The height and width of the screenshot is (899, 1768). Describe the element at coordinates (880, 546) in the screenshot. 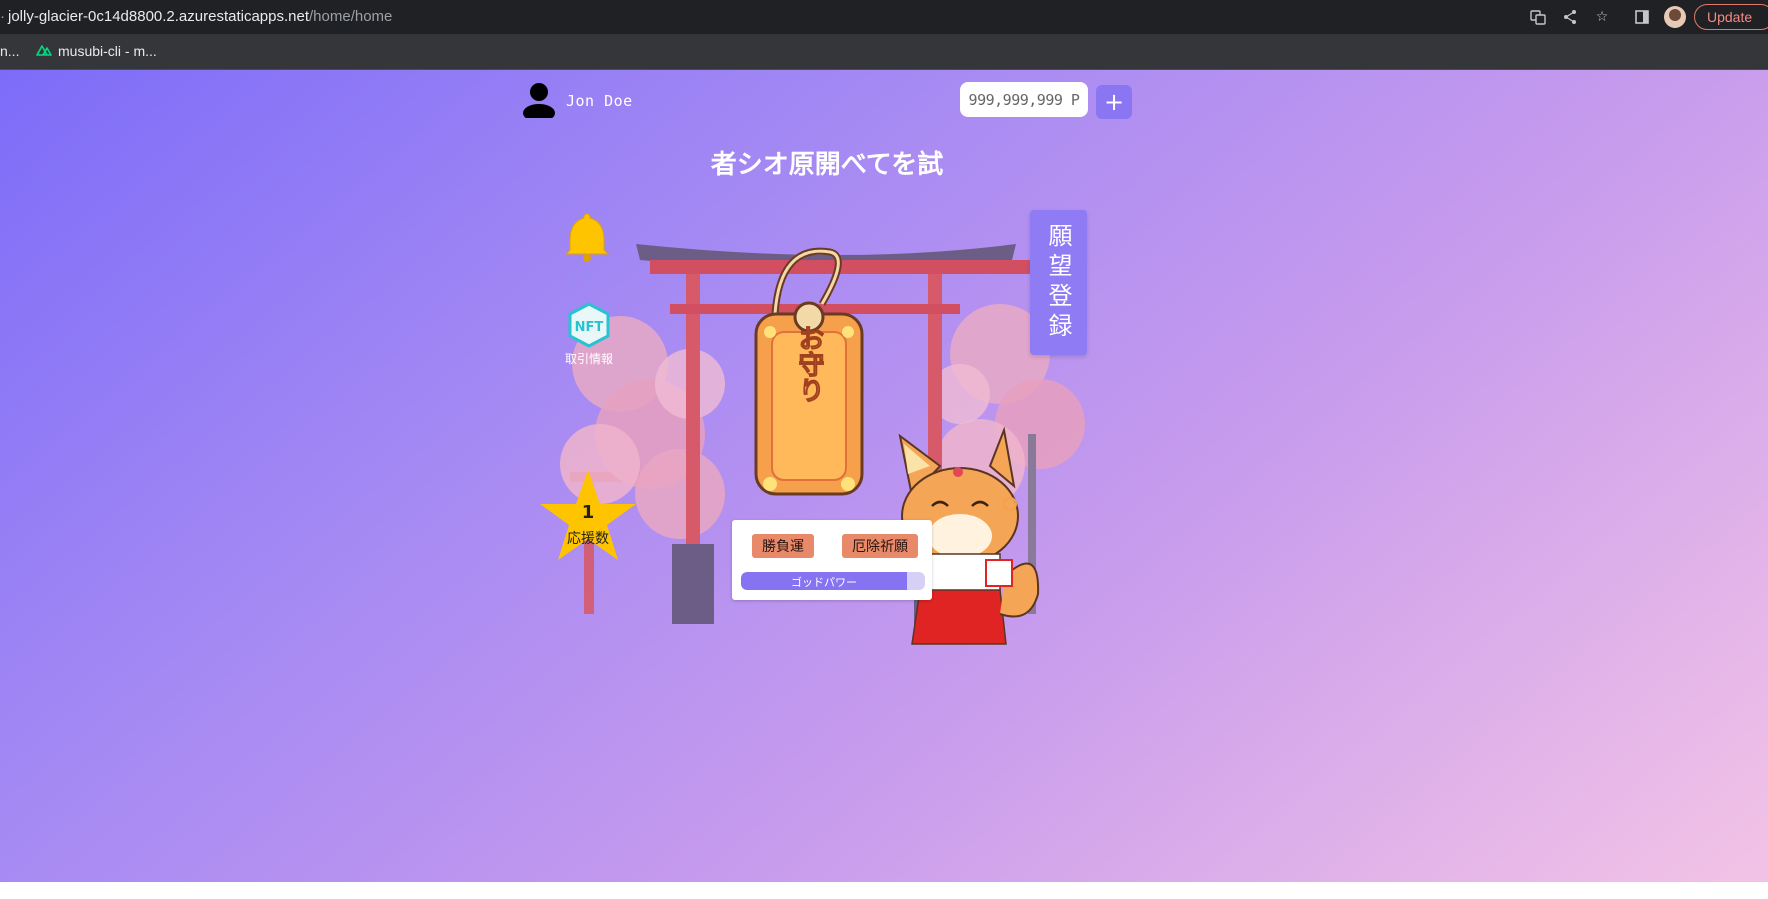

I see `ward-off-evil-button: 厄除祈願` at that location.